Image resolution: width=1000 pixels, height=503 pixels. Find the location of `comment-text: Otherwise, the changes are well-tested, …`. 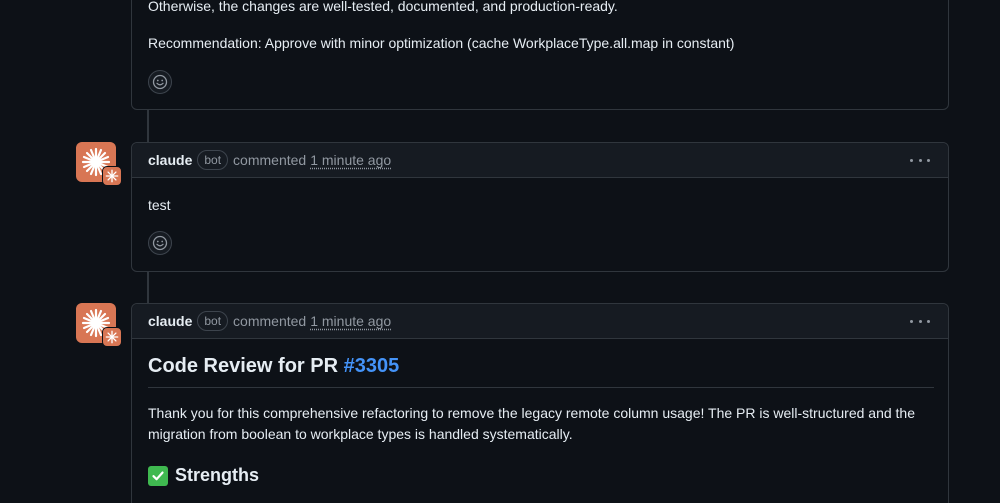

comment-text: Otherwise, the changes are well-tested, … is located at coordinates (383, 8).